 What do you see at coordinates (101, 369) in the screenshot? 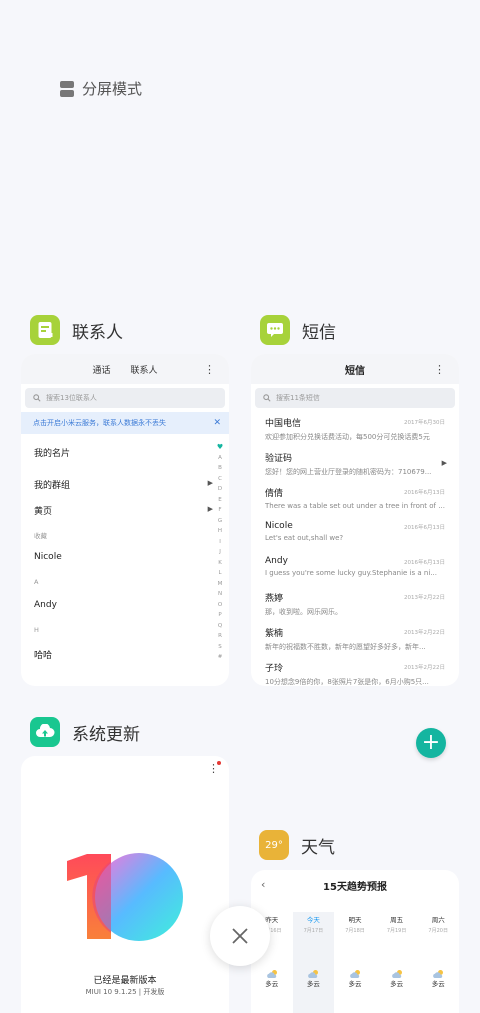
I see `tab-calls: 通话` at bounding box center [101, 369].